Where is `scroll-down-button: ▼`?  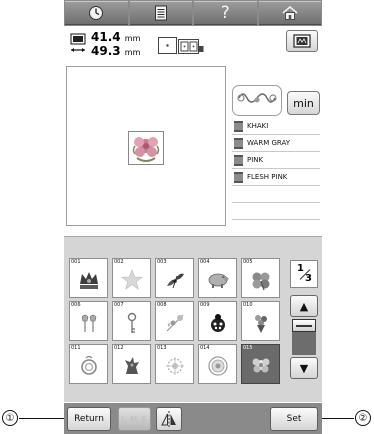 scroll-down-button: ▼ is located at coordinates (304, 368).